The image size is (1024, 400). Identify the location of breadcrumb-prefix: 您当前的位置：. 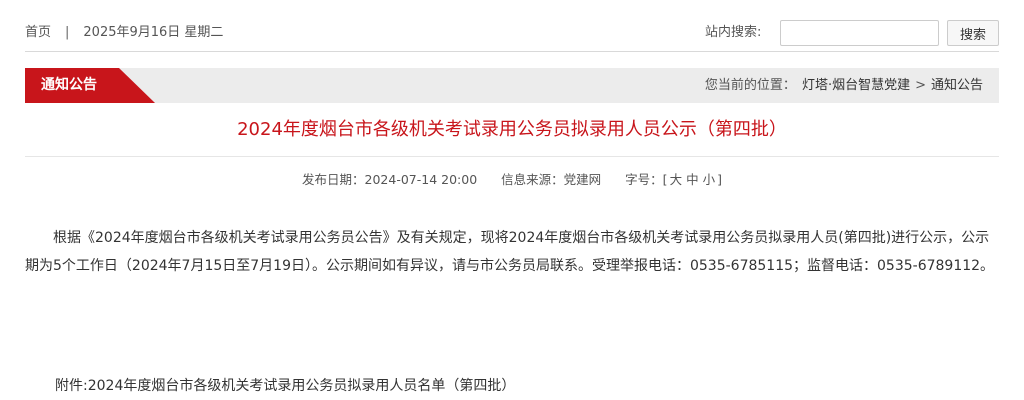
(750, 85).